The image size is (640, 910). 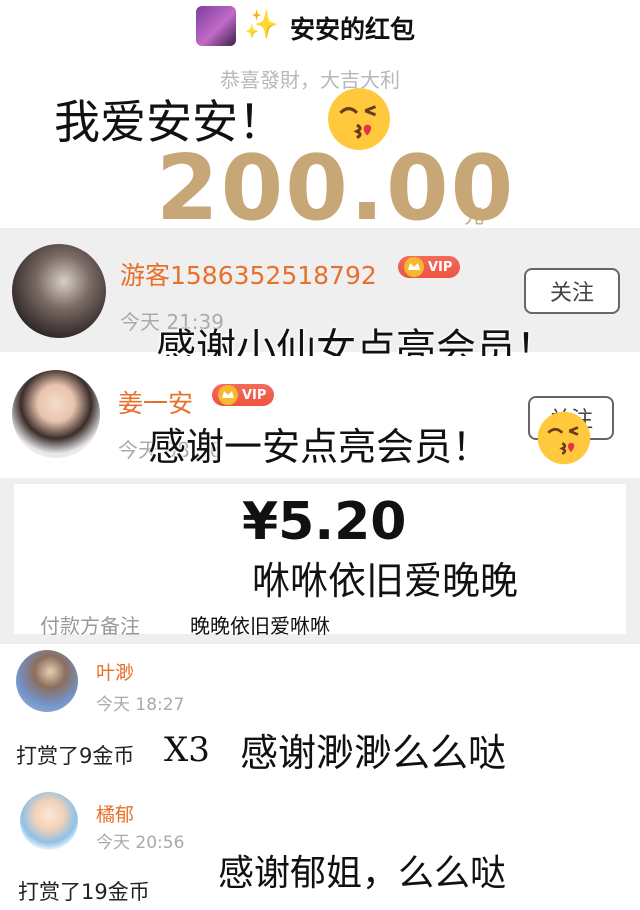 I want to click on remark-label: 付款方备注, so click(x=90, y=626).